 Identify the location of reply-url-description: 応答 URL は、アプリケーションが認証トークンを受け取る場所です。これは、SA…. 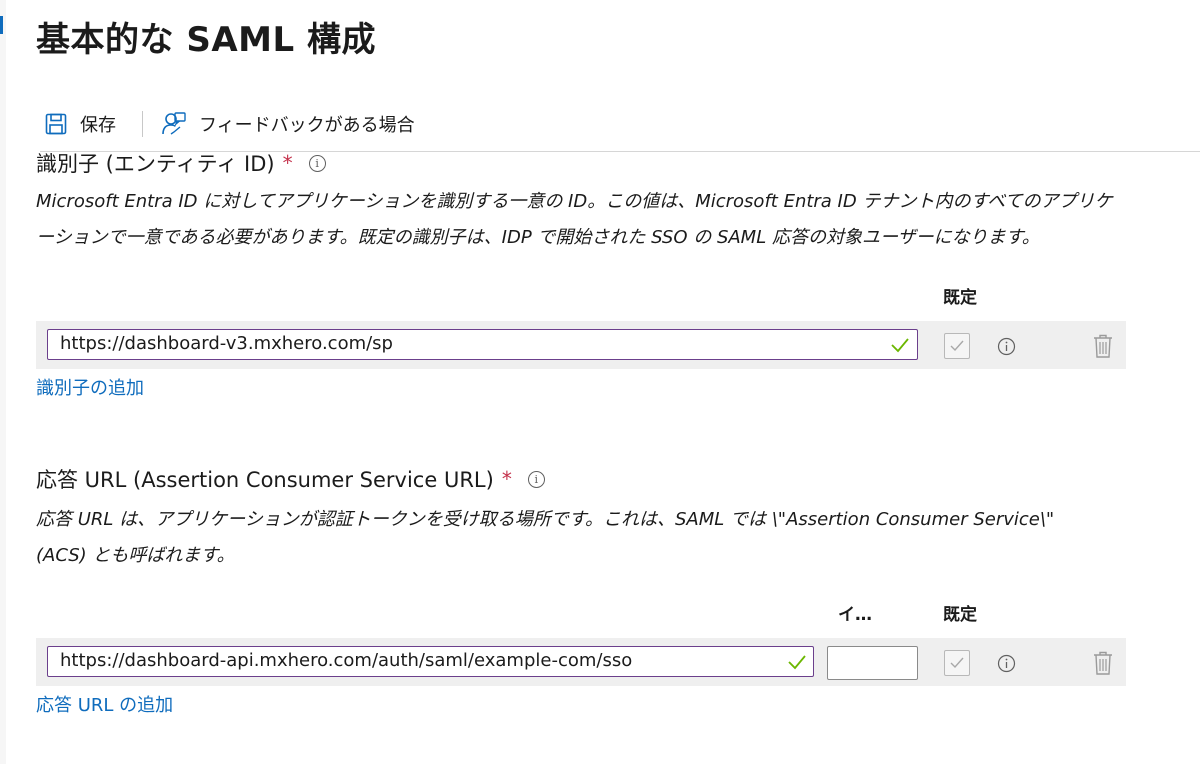
(545, 537).